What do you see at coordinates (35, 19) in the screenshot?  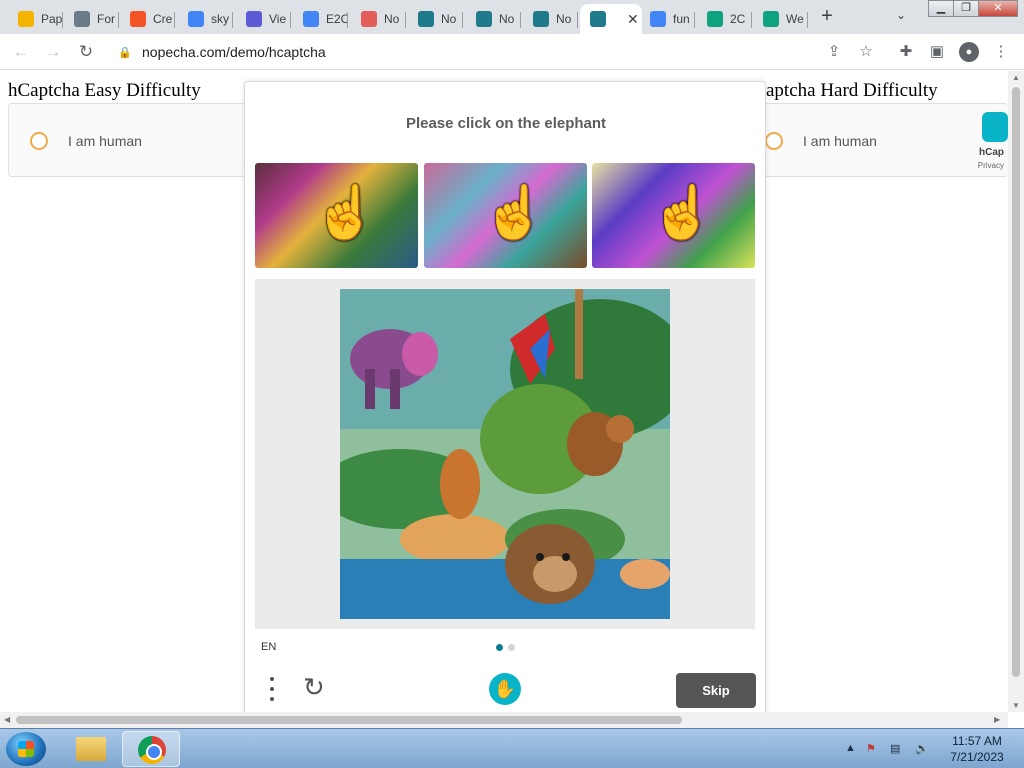 I see `browser-tab: Pap` at bounding box center [35, 19].